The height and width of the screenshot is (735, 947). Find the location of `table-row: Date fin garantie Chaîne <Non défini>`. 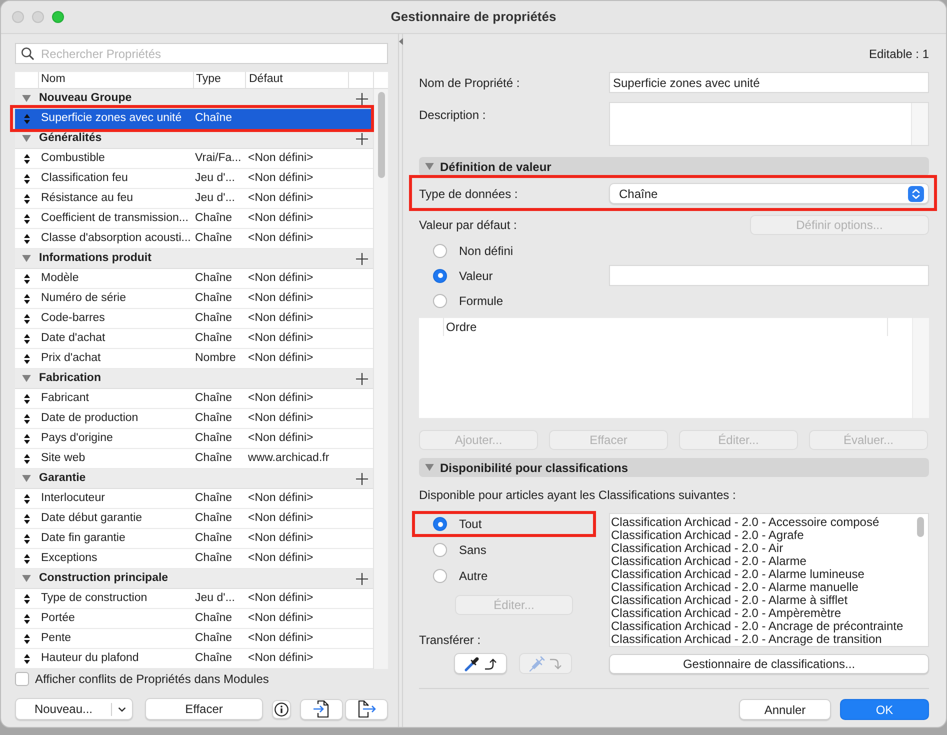

table-row: Date fin garantie Chaîne <Non défini> is located at coordinates (194, 539).